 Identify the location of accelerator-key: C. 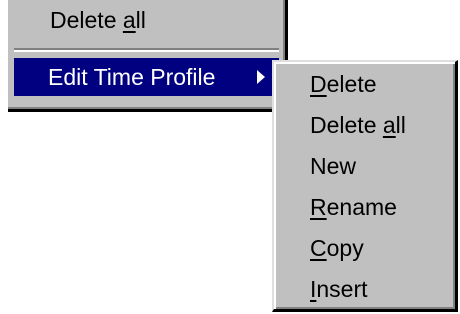
(318, 248).